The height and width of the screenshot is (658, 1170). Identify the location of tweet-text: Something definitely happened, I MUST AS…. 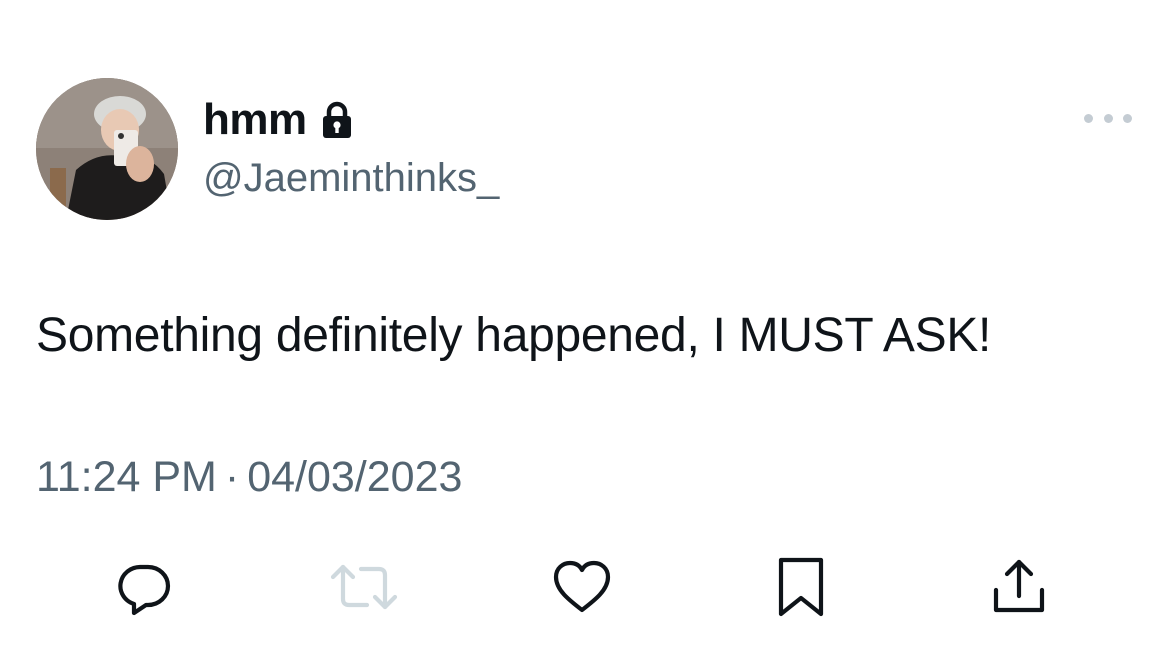
(514, 335).